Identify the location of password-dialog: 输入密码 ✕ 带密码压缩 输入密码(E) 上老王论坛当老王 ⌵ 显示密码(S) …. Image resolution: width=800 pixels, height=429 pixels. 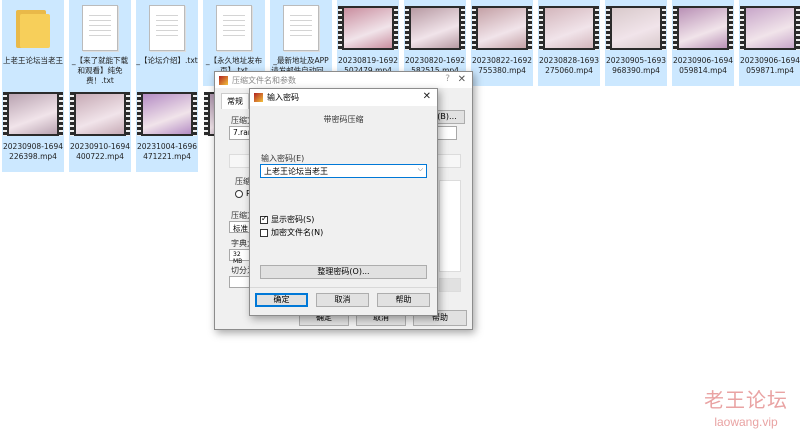
(343, 202).